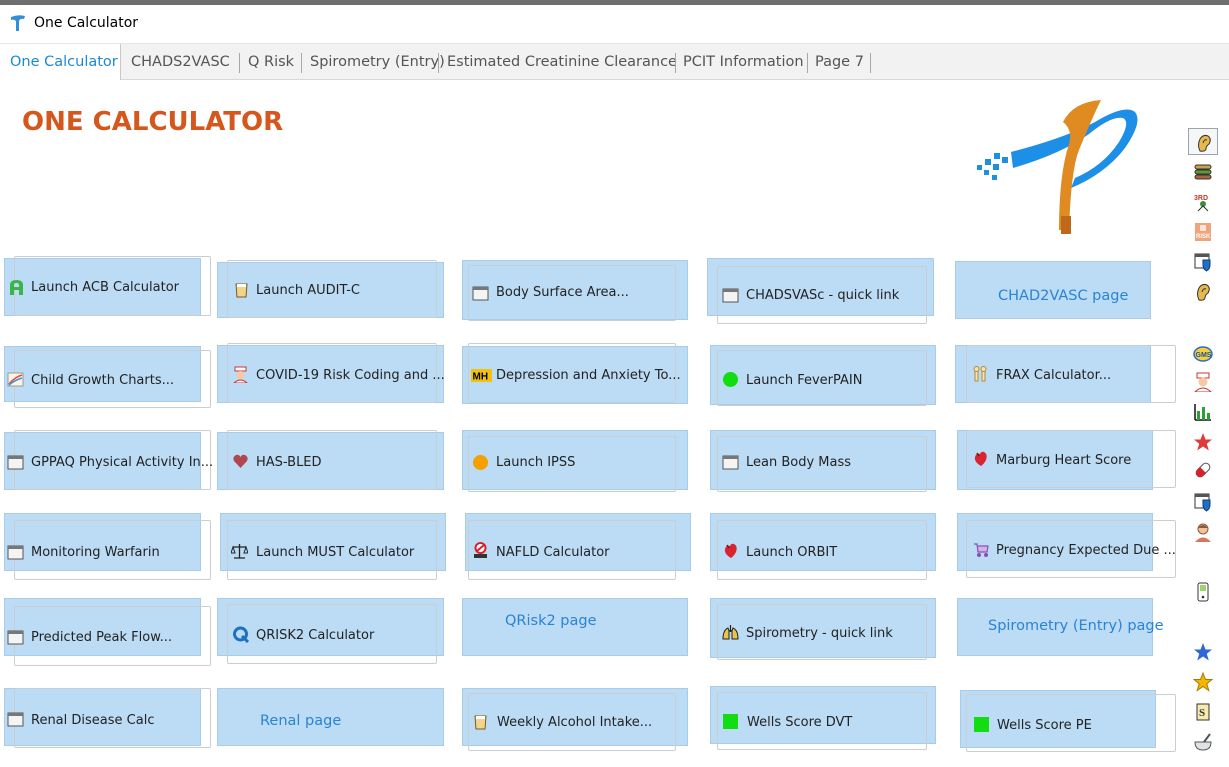 Image resolution: width=1229 pixels, height=767 pixels. I want to click on svg-text: RISK, so click(1203, 237).